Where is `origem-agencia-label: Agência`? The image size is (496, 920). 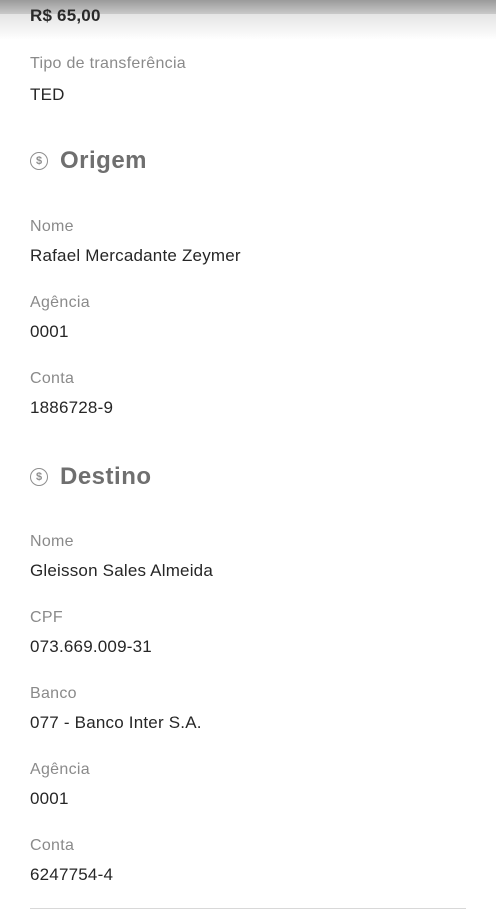
origem-agencia-label: Agência is located at coordinates (60, 302).